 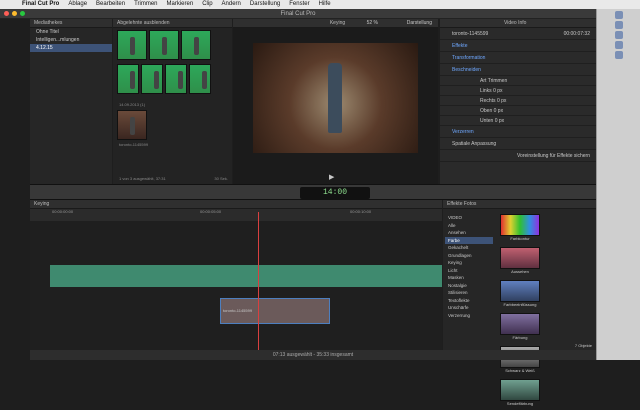 I want to click on crop-row-unten: Unten 0 px, so click(x=518, y=121).